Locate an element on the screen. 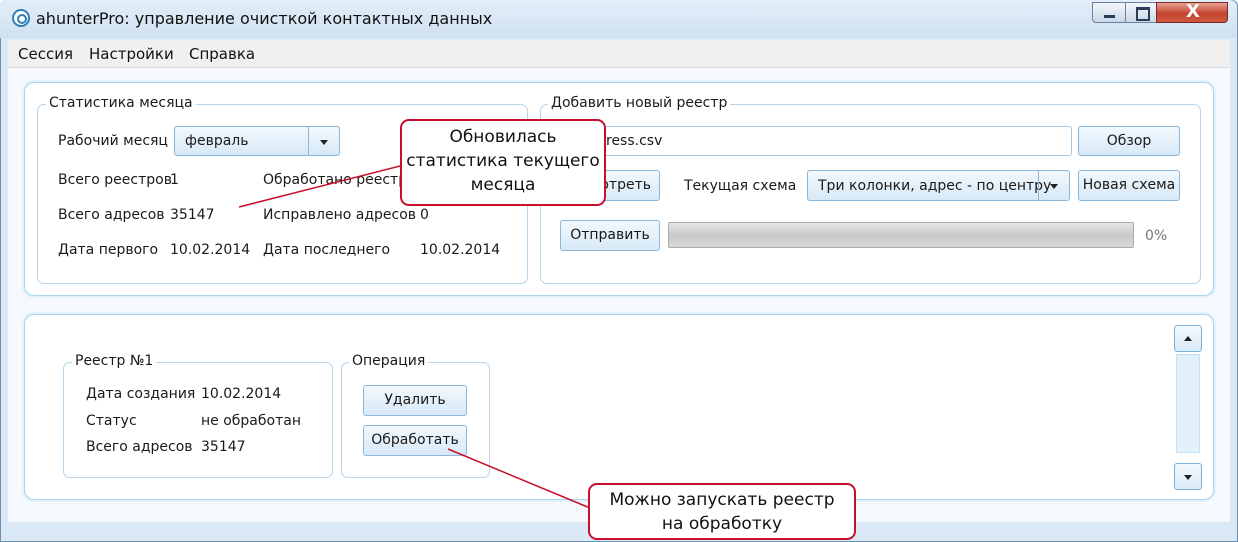 This screenshot has height=542, width=1238. bottom-callout-pointer is located at coordinates (519, 478).